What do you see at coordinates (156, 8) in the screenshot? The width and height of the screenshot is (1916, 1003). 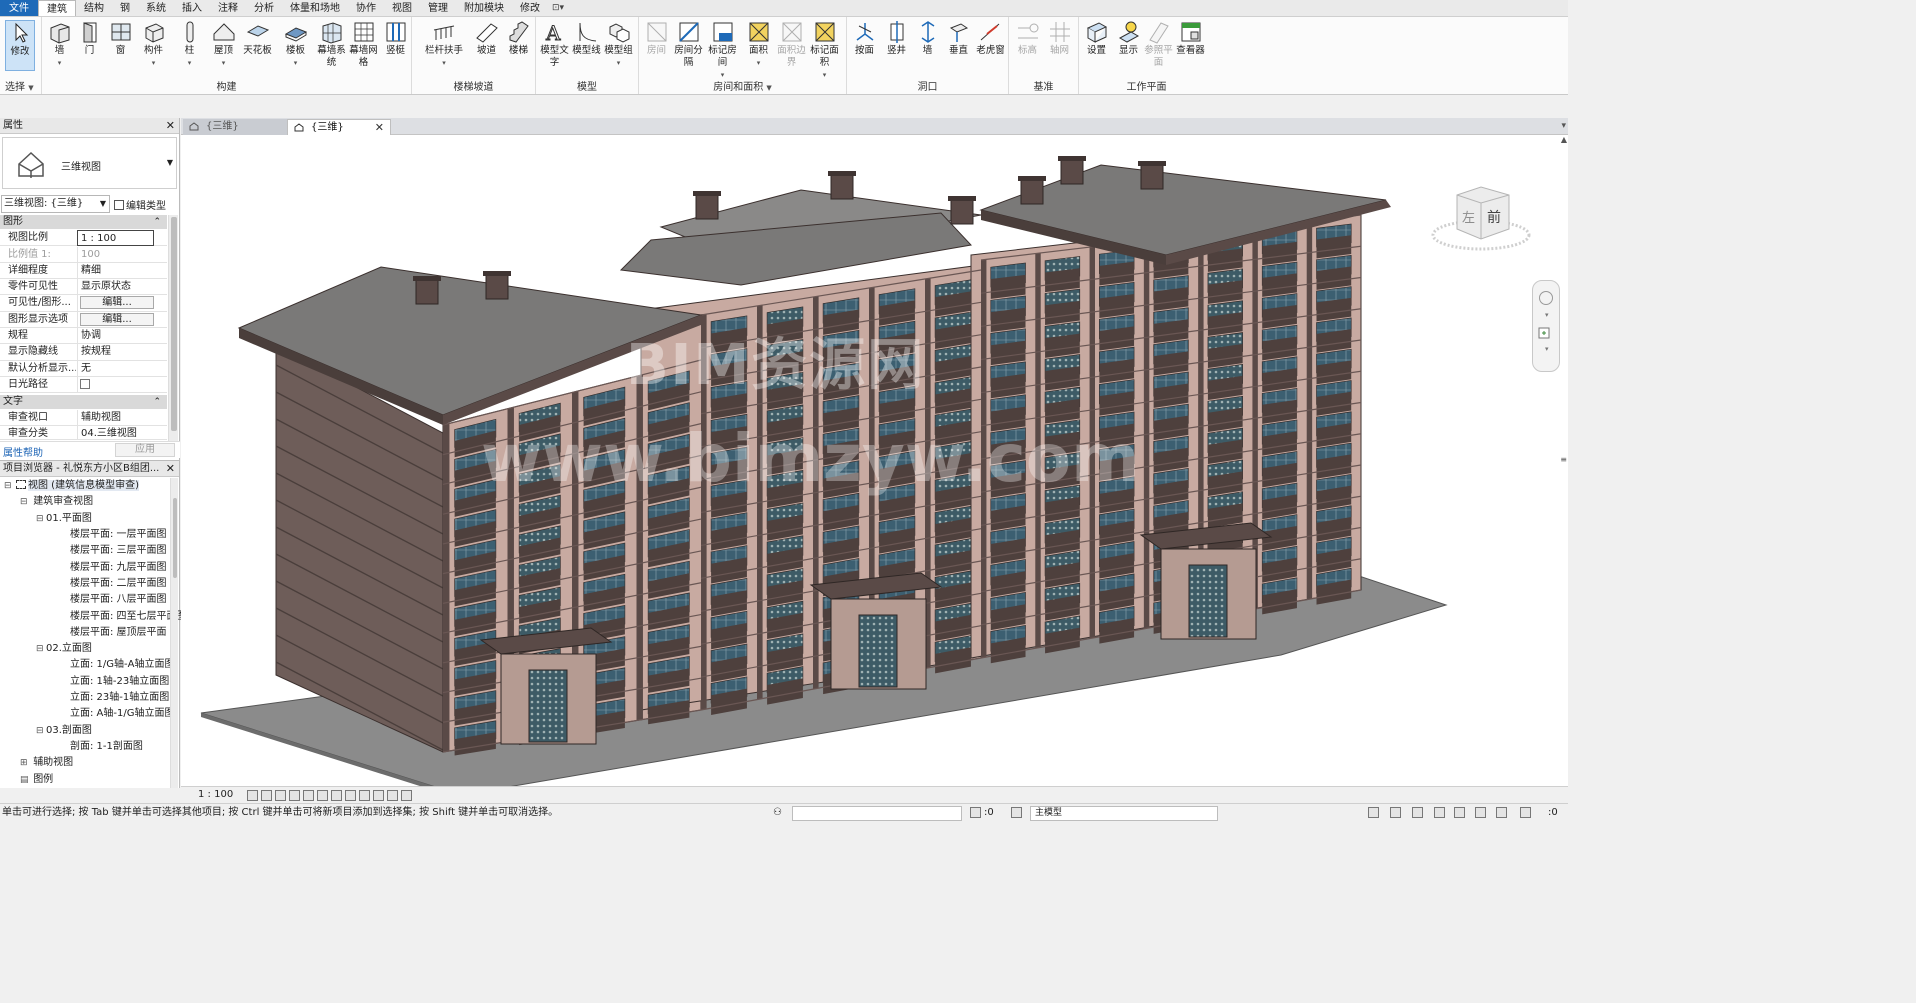 I see `tab-systems: 系统` at bounding box center [156, 8].